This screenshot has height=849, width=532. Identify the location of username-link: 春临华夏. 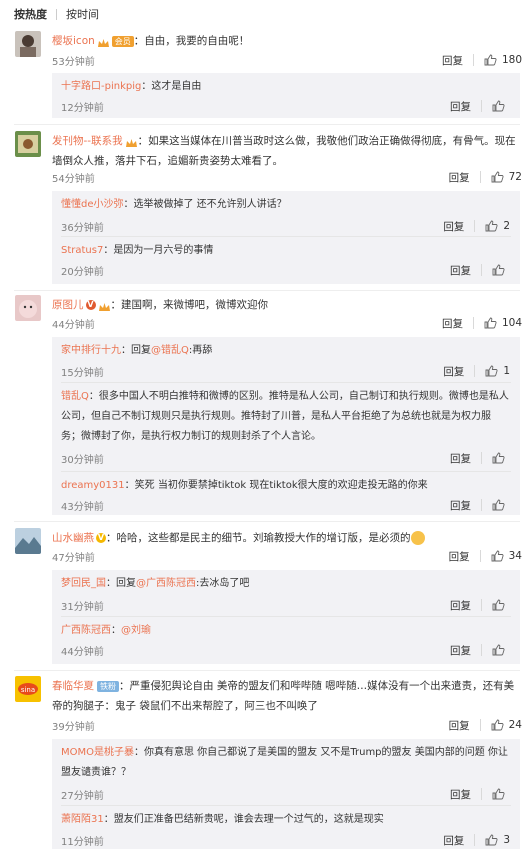
(73, 686).